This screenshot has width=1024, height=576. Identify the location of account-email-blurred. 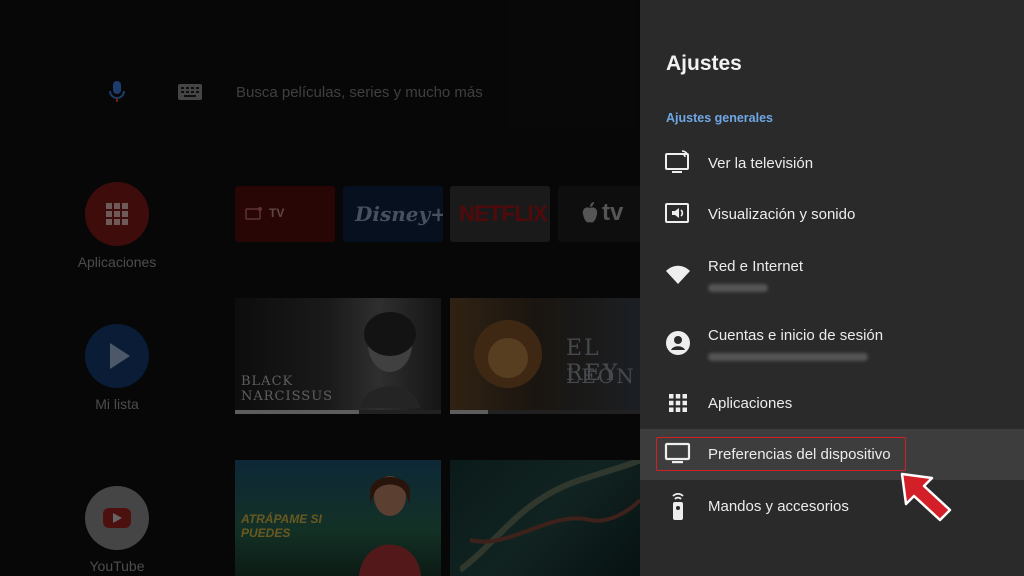
(788, 357).